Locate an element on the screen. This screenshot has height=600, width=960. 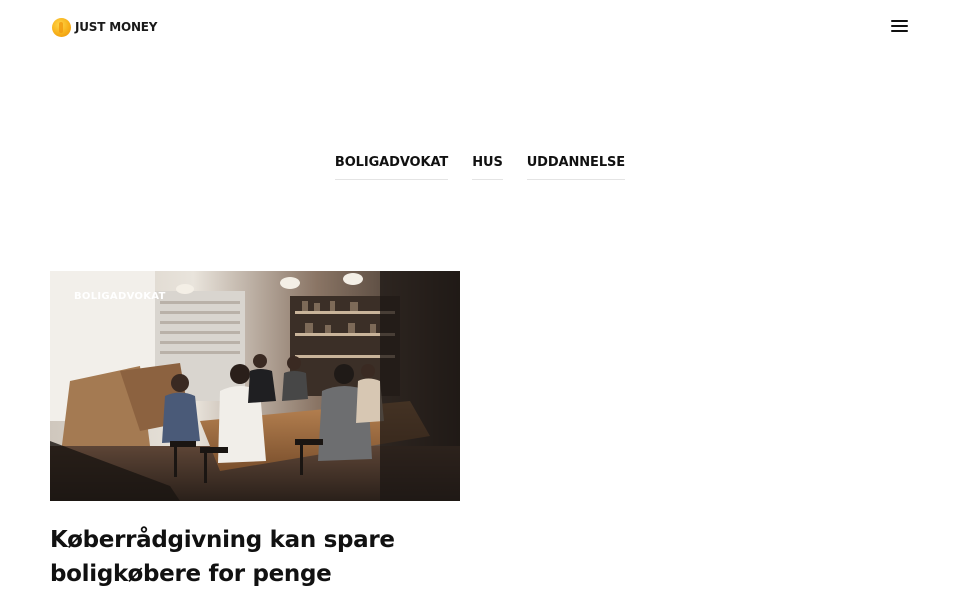
article-category: BOLIGADVOKAT is located at coordinates (120, 296).